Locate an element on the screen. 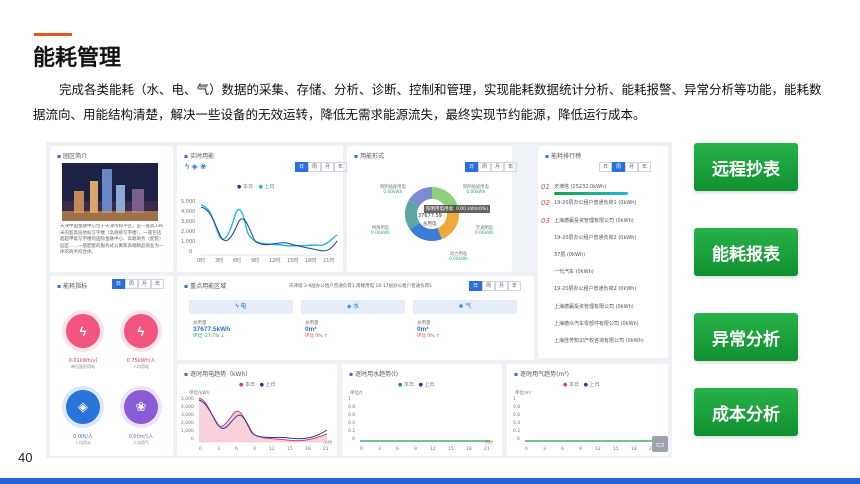  y-tick: 1 is located at coordinates (349, 399).